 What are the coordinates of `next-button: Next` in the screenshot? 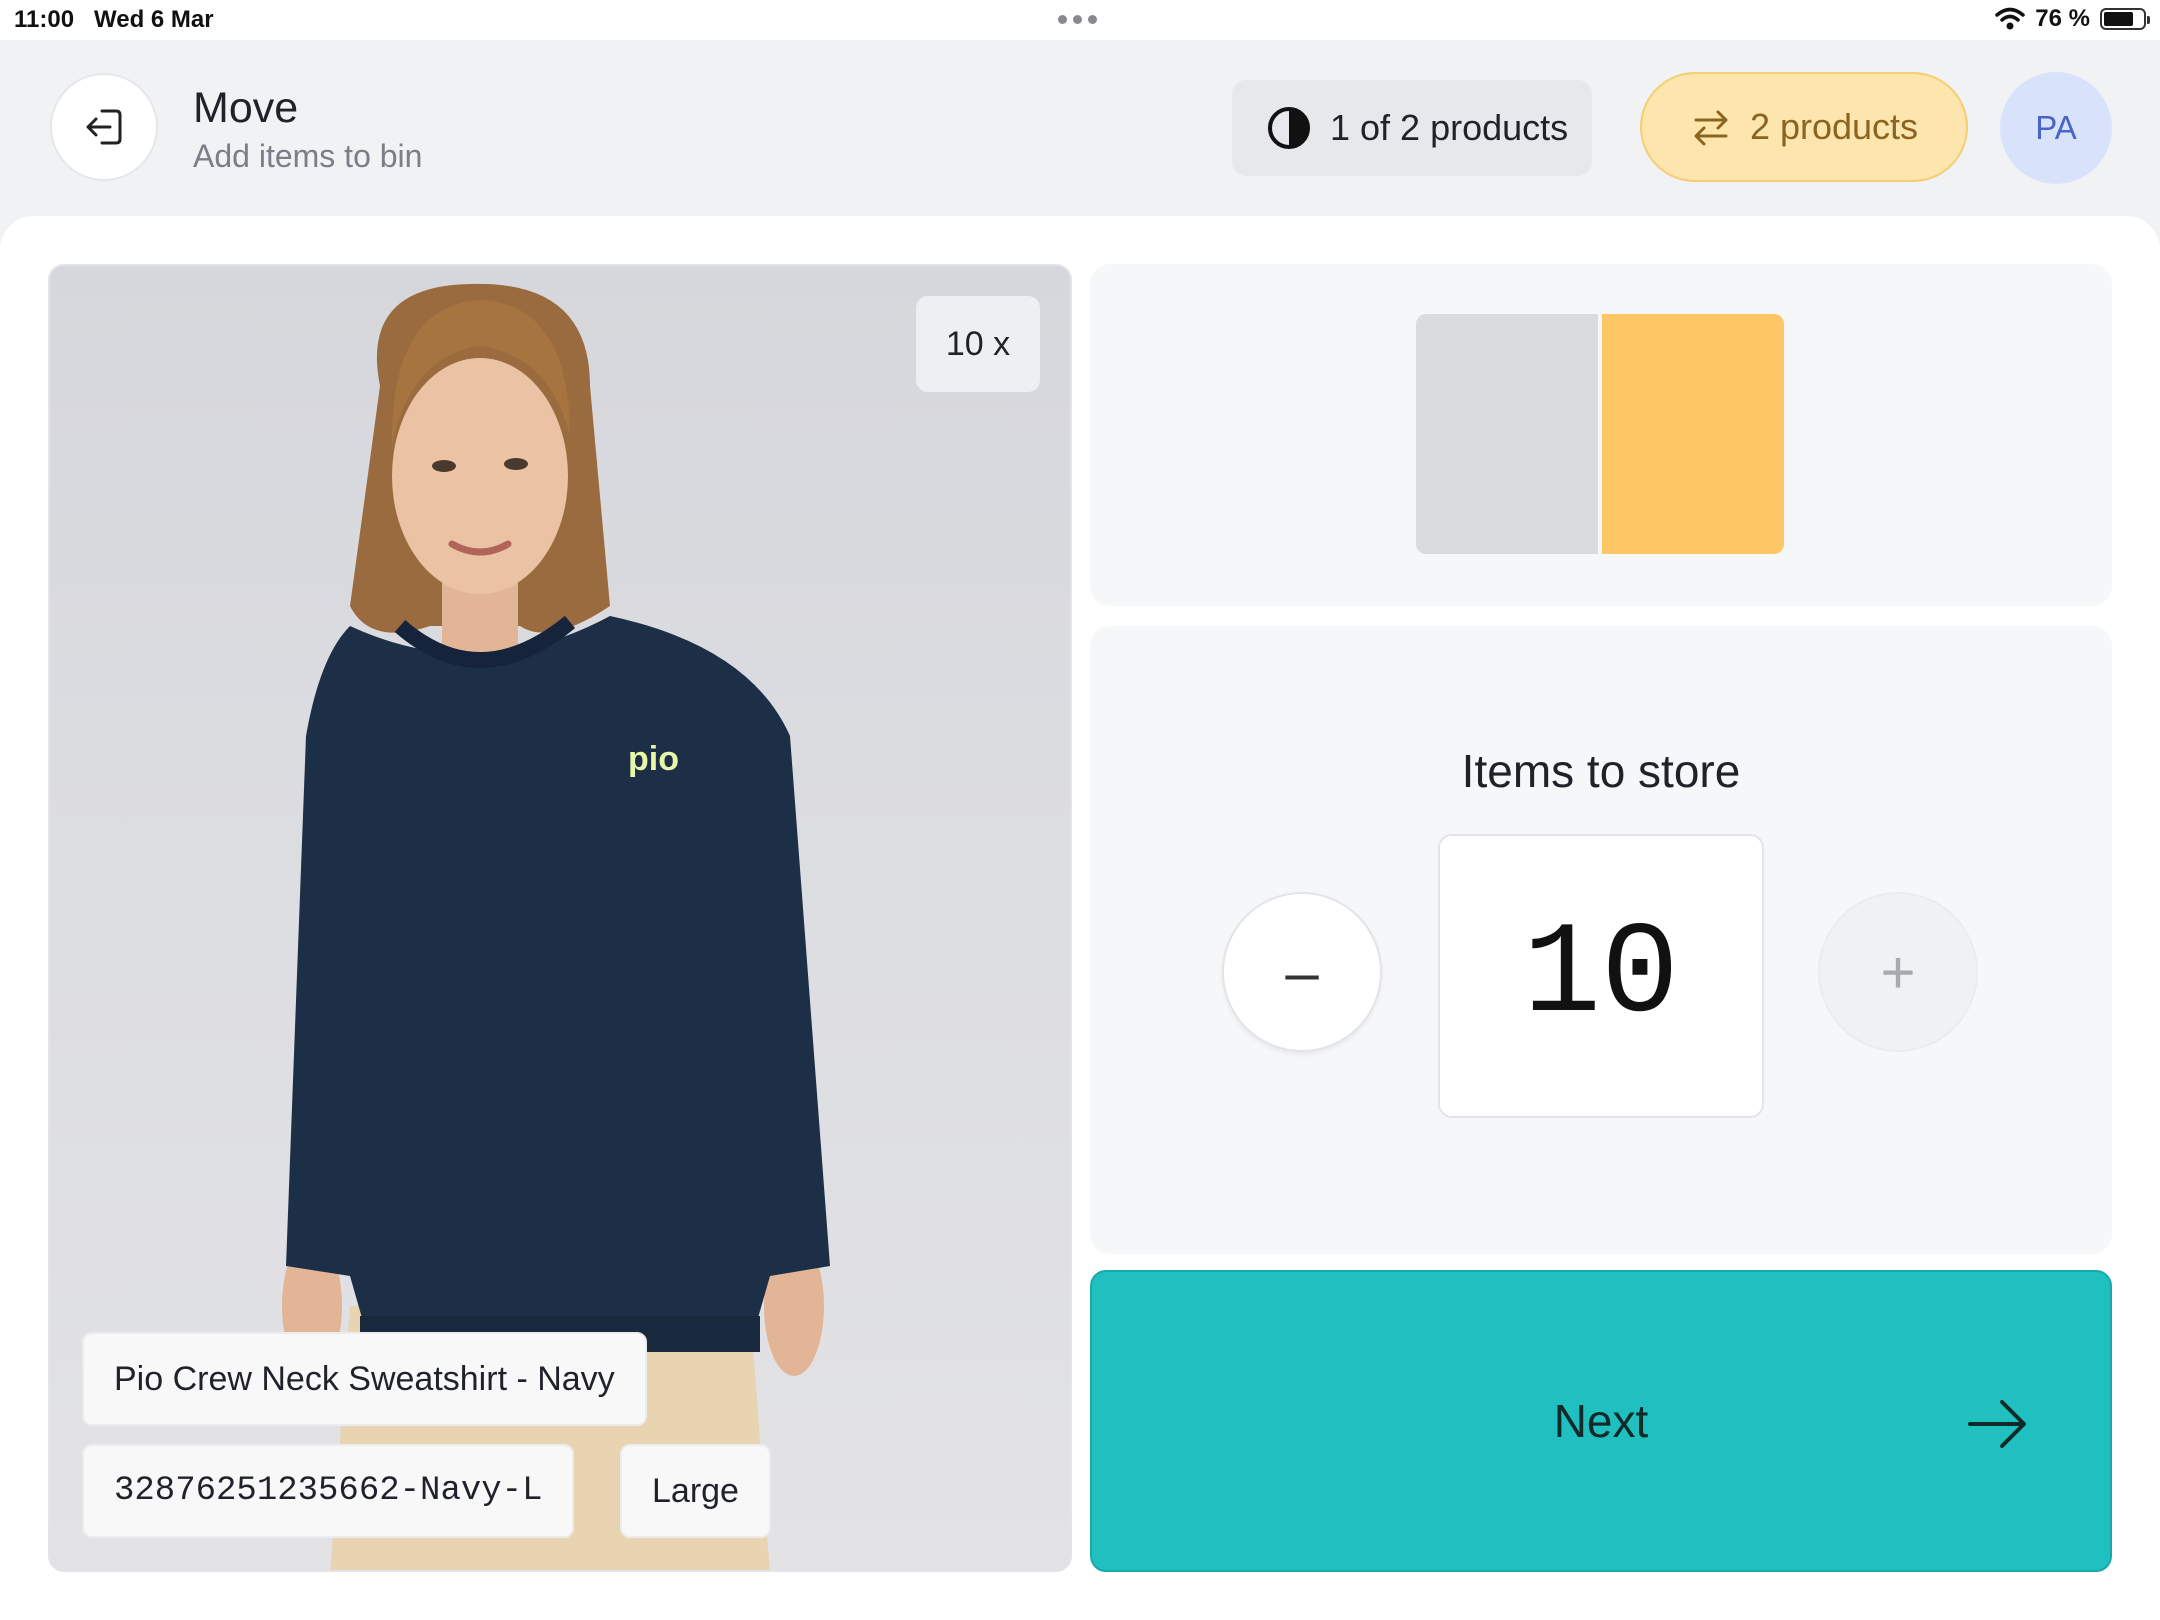 It's located at (1601, 1421).